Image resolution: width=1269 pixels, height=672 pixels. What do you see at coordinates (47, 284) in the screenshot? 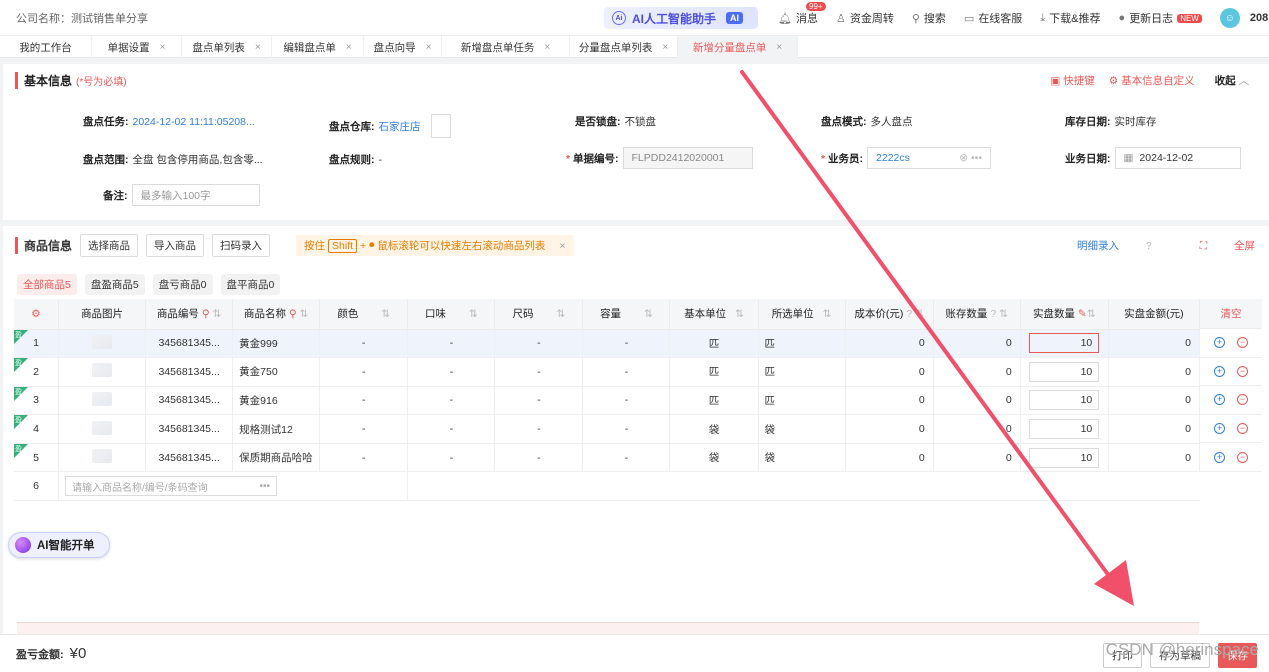
I see `filter-all: 全部商品5` at bounding box center [47, 284].